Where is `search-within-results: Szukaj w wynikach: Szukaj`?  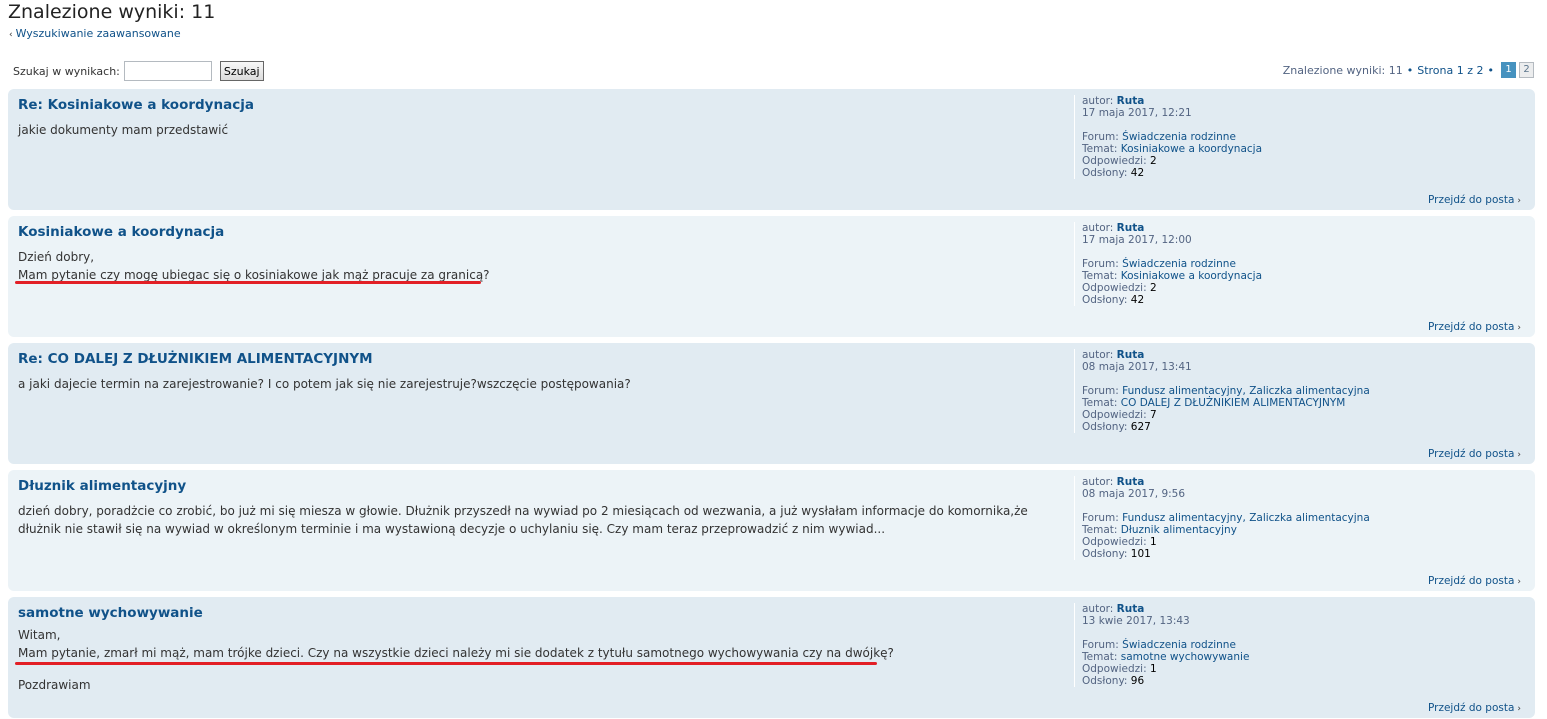
search-within-results: Szukaj w wynikach: Szukaj is located at coordinates (138, 71).